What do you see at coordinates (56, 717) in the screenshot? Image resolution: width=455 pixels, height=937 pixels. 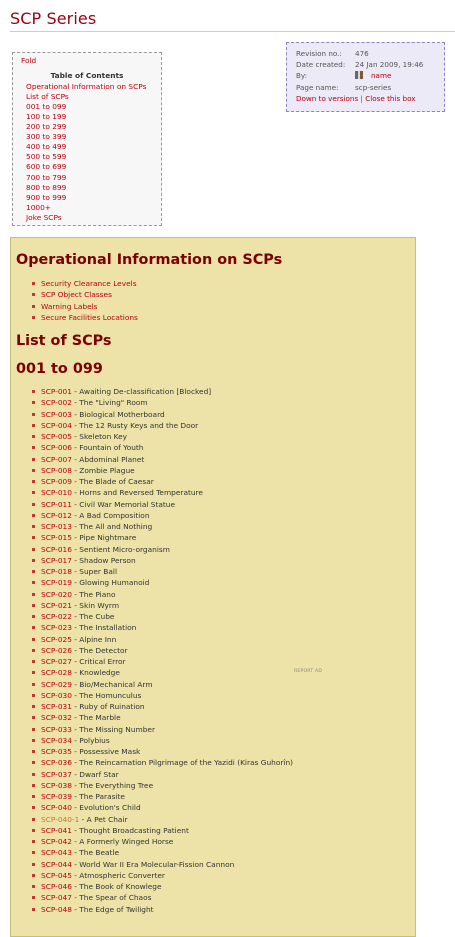 I see `scp-link: SCP-032` at bounding box center [56, 717].